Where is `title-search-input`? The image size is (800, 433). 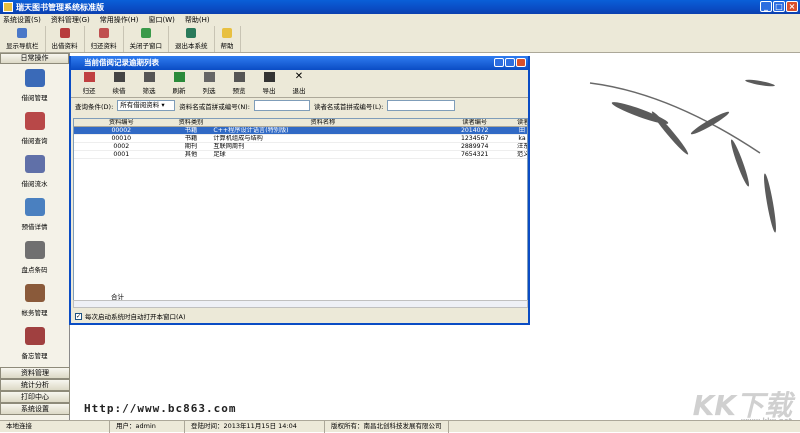 title-search-input is located at coordinates (281, 105).